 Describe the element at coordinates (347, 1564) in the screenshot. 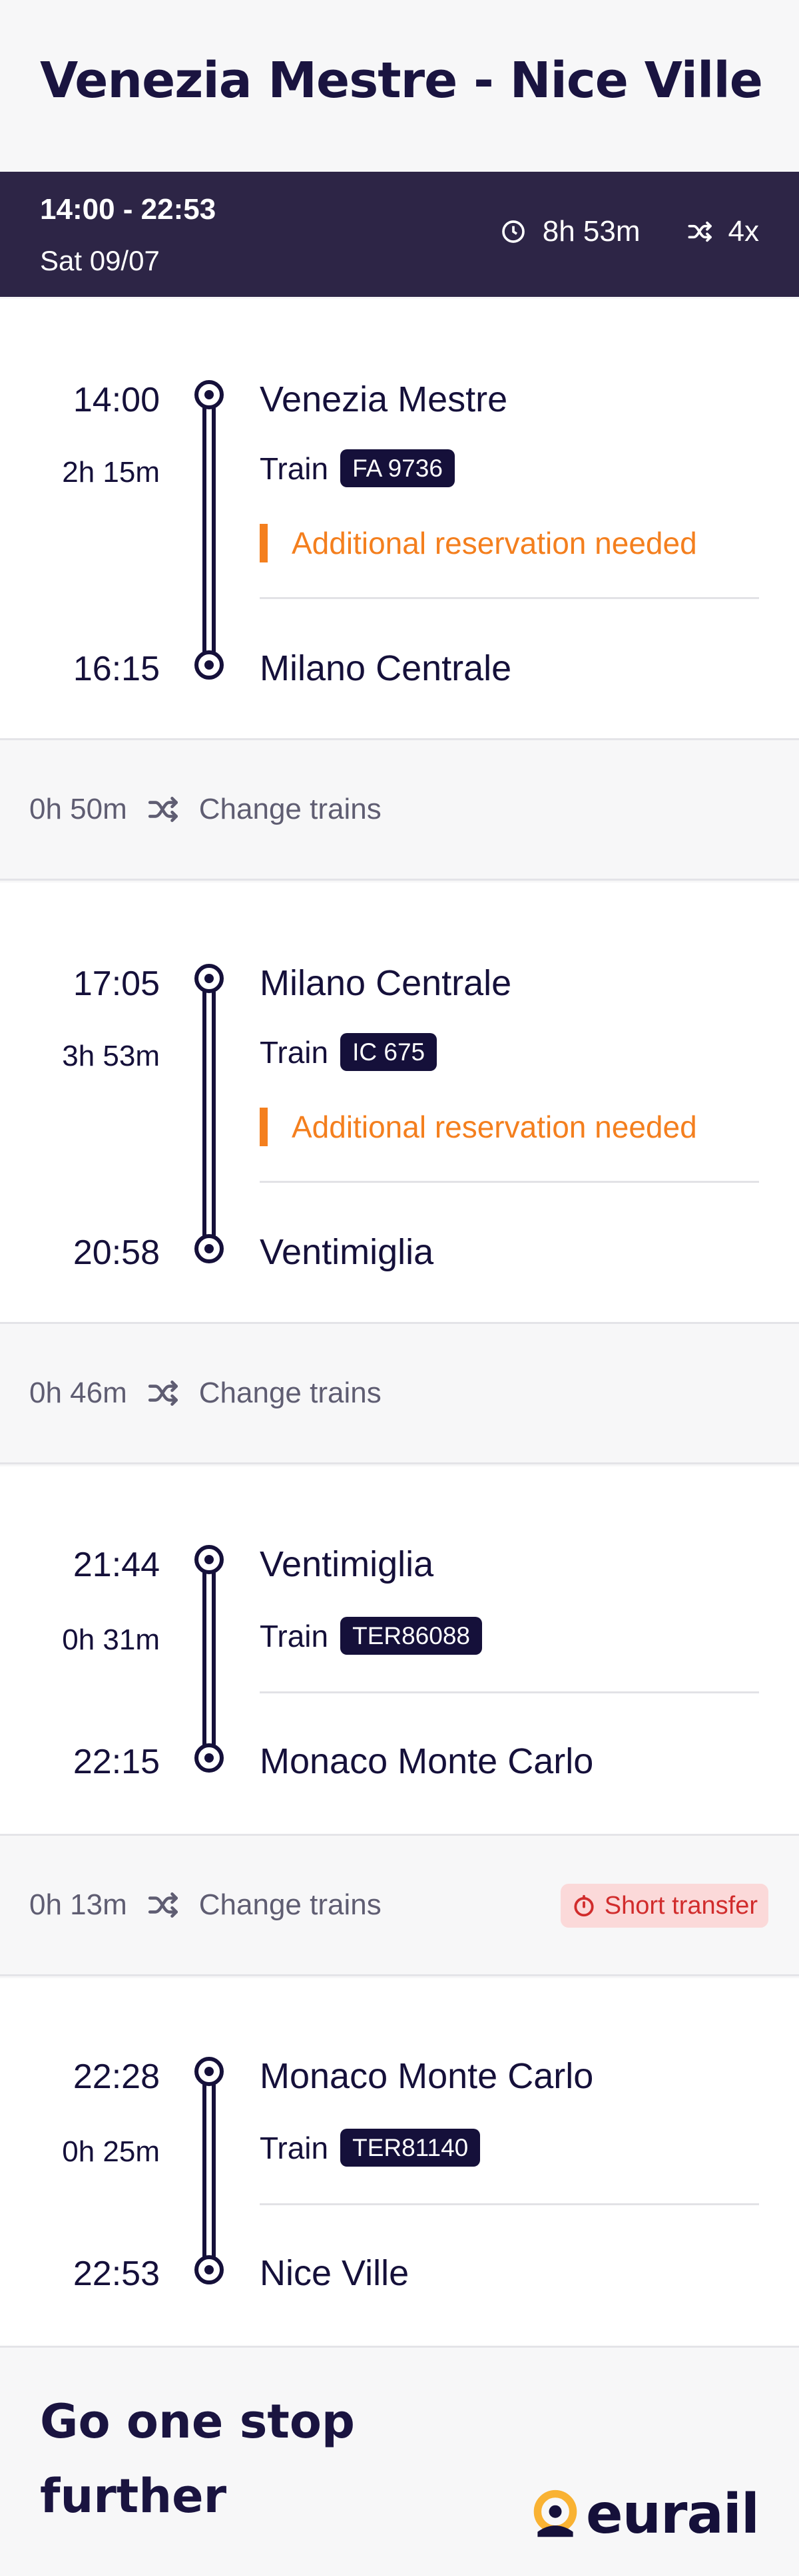

I see `departure-station: Ventimiglia` at that location.